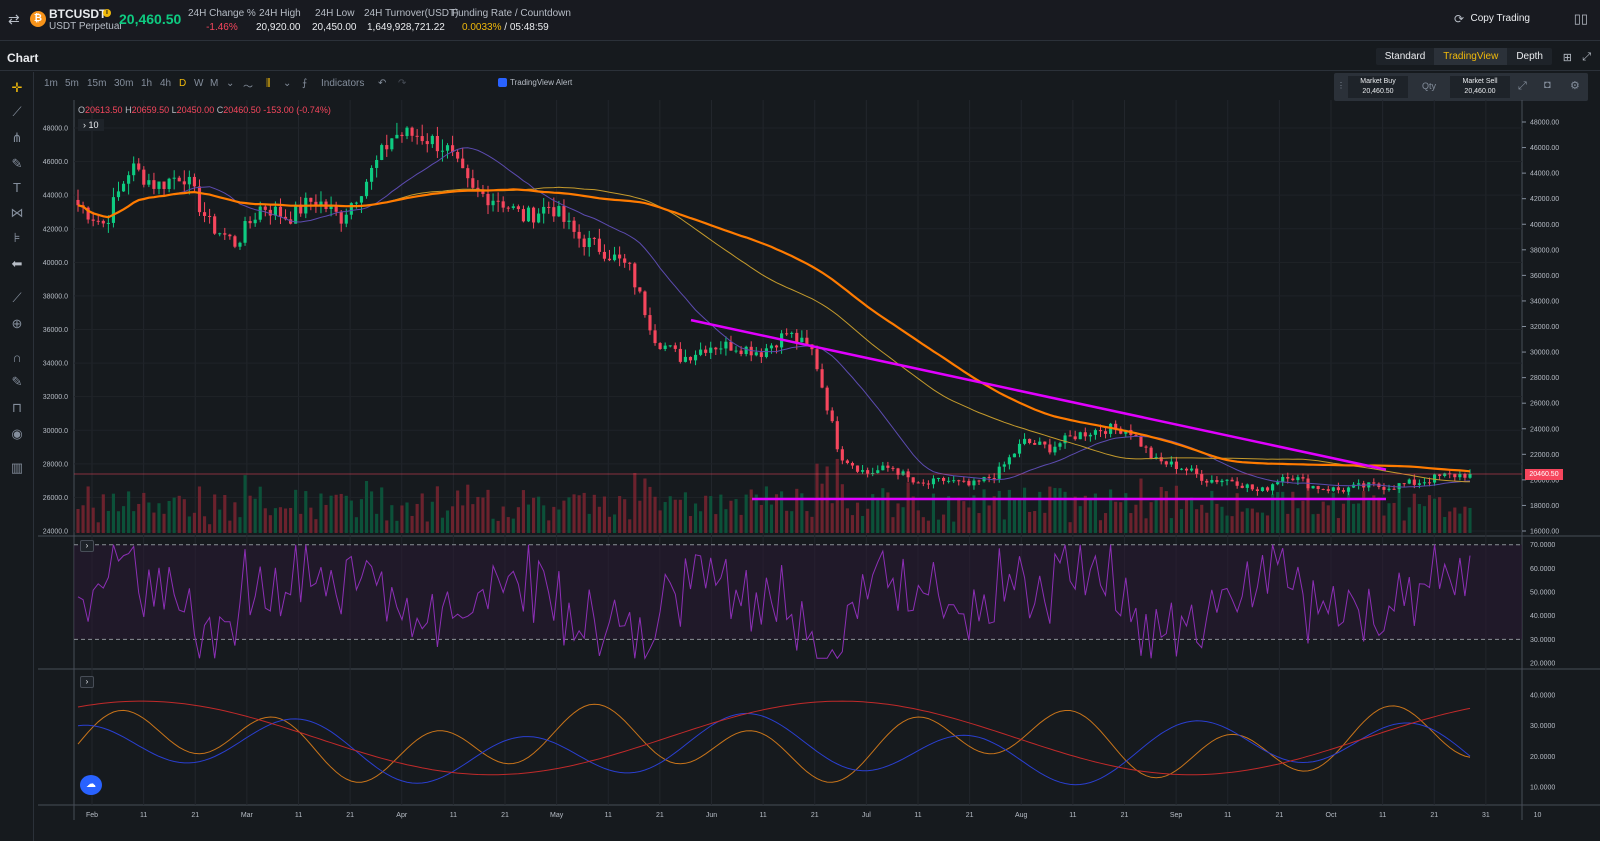 The width and height of the screenshot is (1600, 841). I want to click on rsi-pane-toggle: ›, so click(87, 546).